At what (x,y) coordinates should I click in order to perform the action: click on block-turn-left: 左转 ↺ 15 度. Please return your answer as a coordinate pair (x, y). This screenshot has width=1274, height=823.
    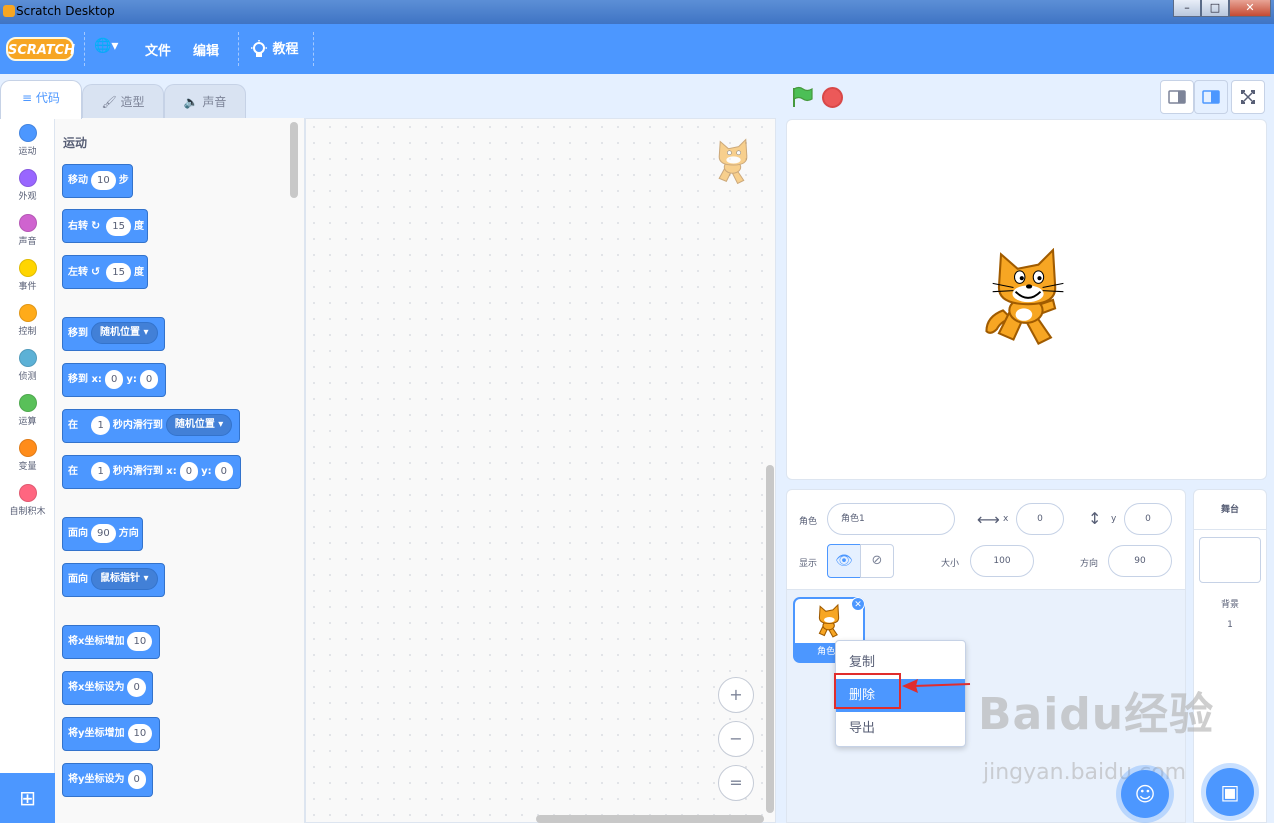
    Looking at the image, I should click on (105, 272).